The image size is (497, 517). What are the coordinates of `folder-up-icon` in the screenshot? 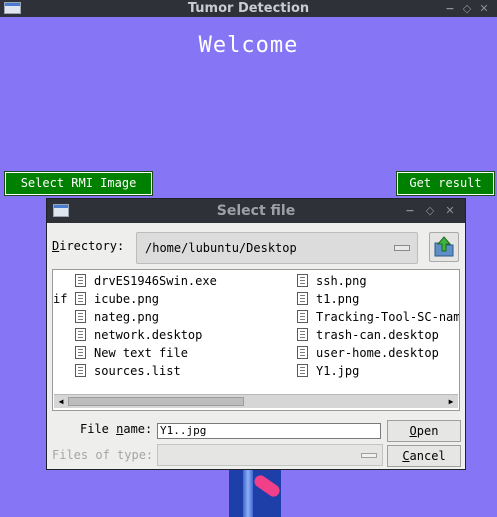 It's located at (444, 246).